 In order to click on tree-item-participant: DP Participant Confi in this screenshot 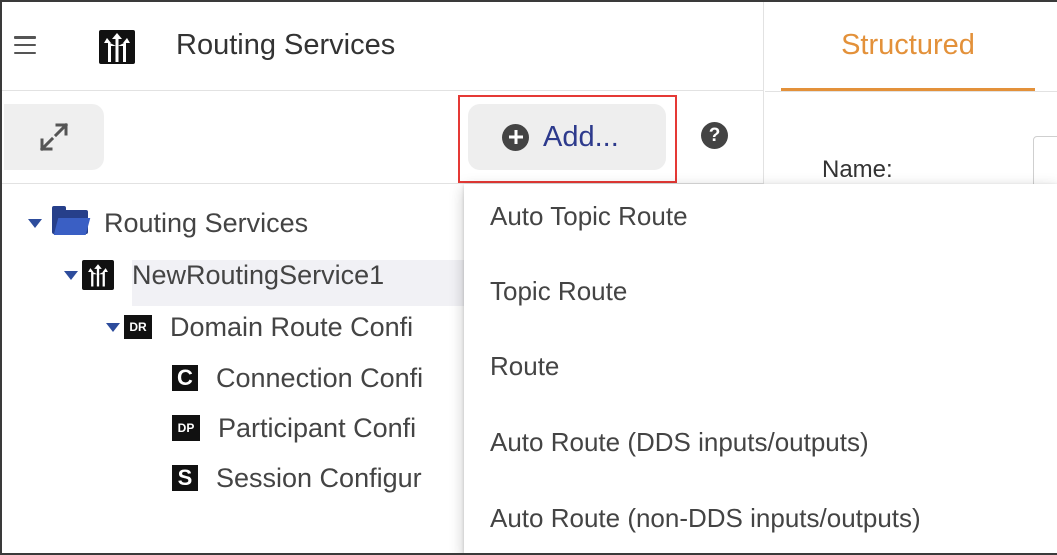, I will do `click(294, 428)`.